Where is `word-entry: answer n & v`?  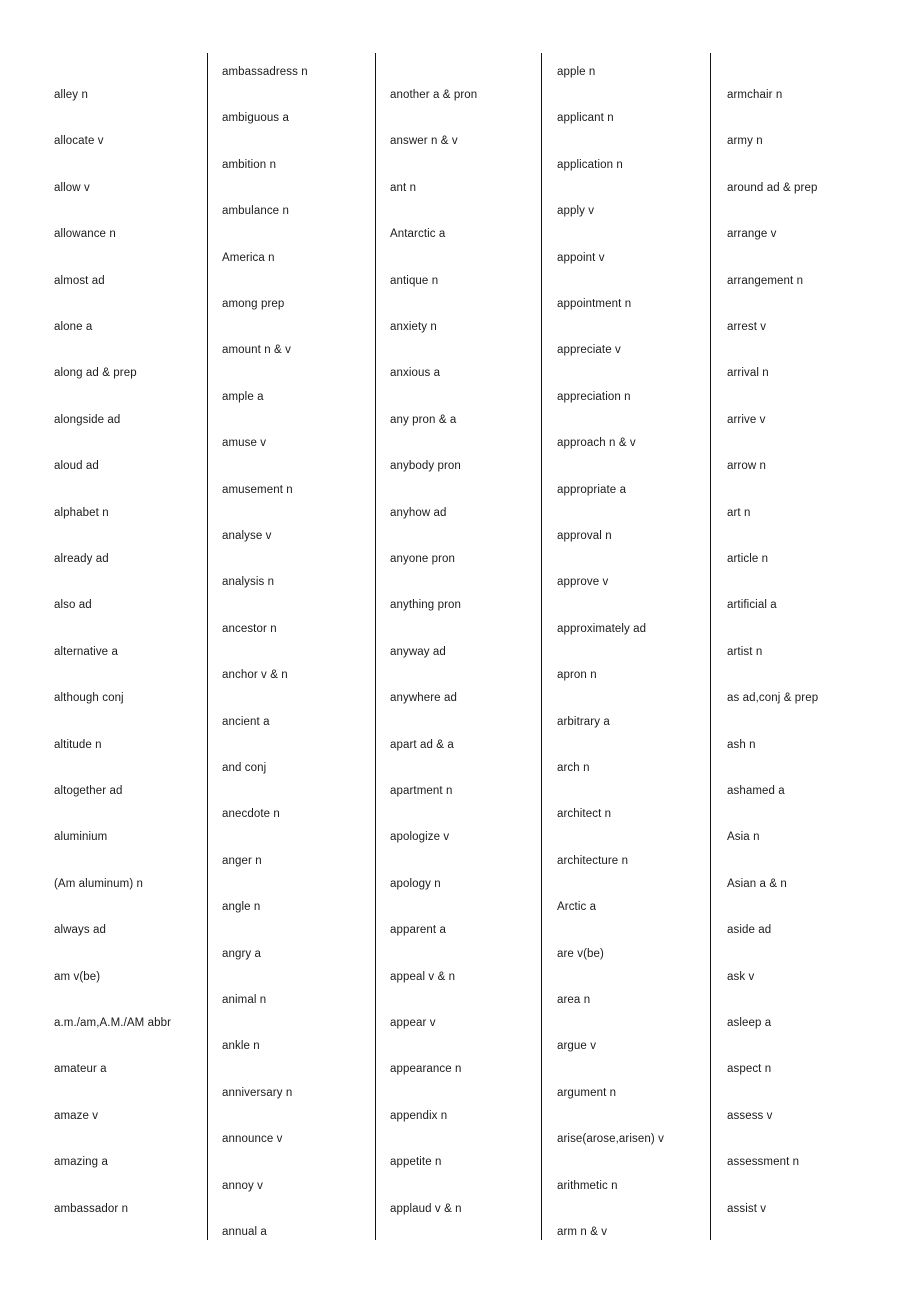 word-entry: answer n & v is located at coordinates (424, 141).